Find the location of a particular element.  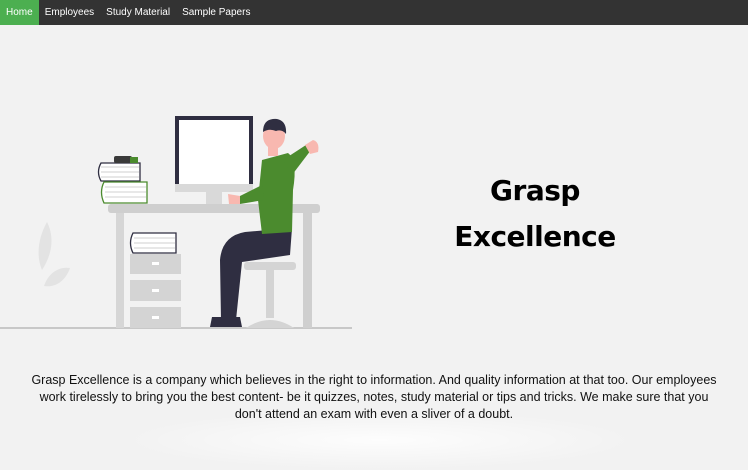

books-stack-icon is located at coordinates (153, 243).